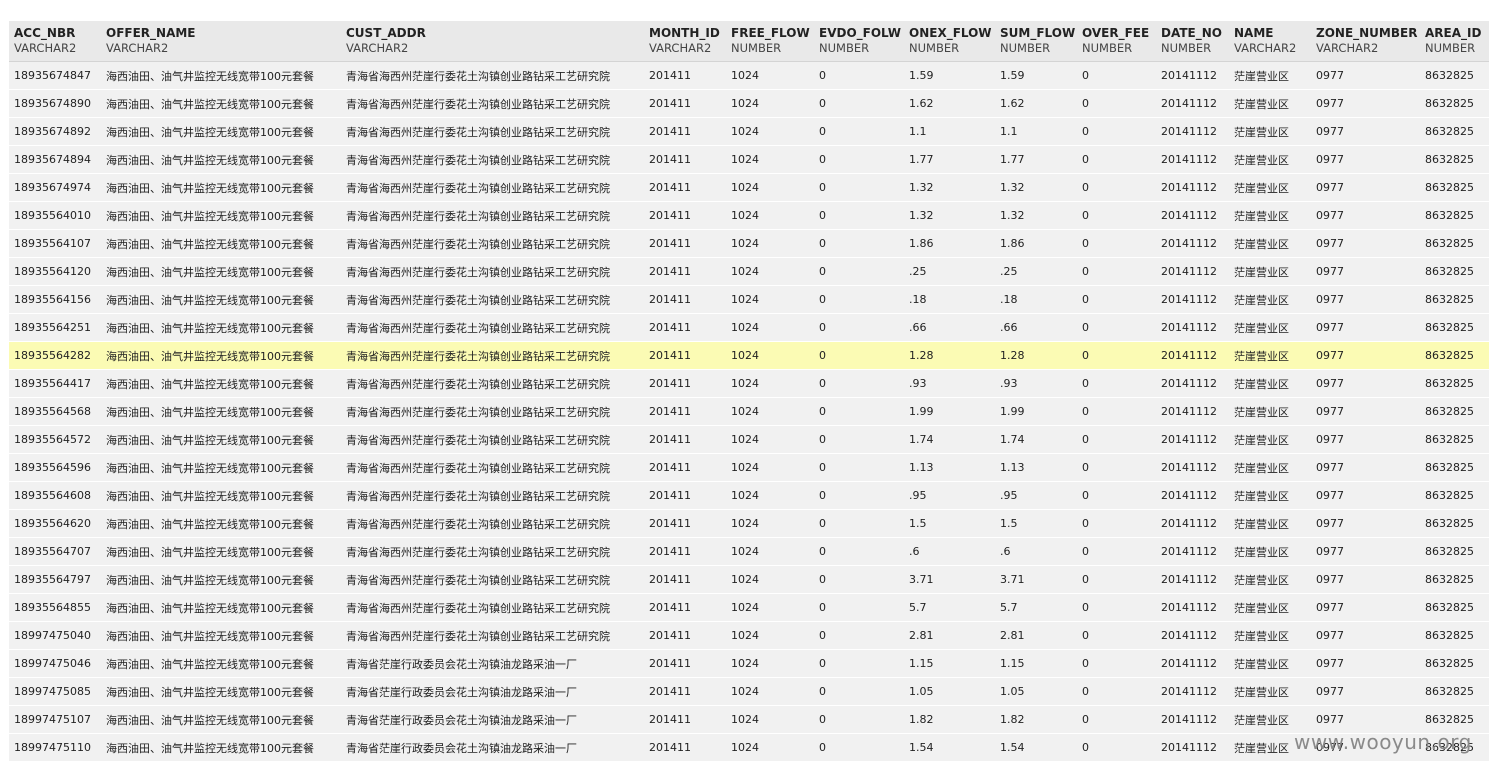 This screenshot has height=772, width=1501. What do you see at coordinates (1454, 41) in the screenshot?
I see `column-header-area-id: AREA_ID NUMBER` at bounding box center [1454, 41].